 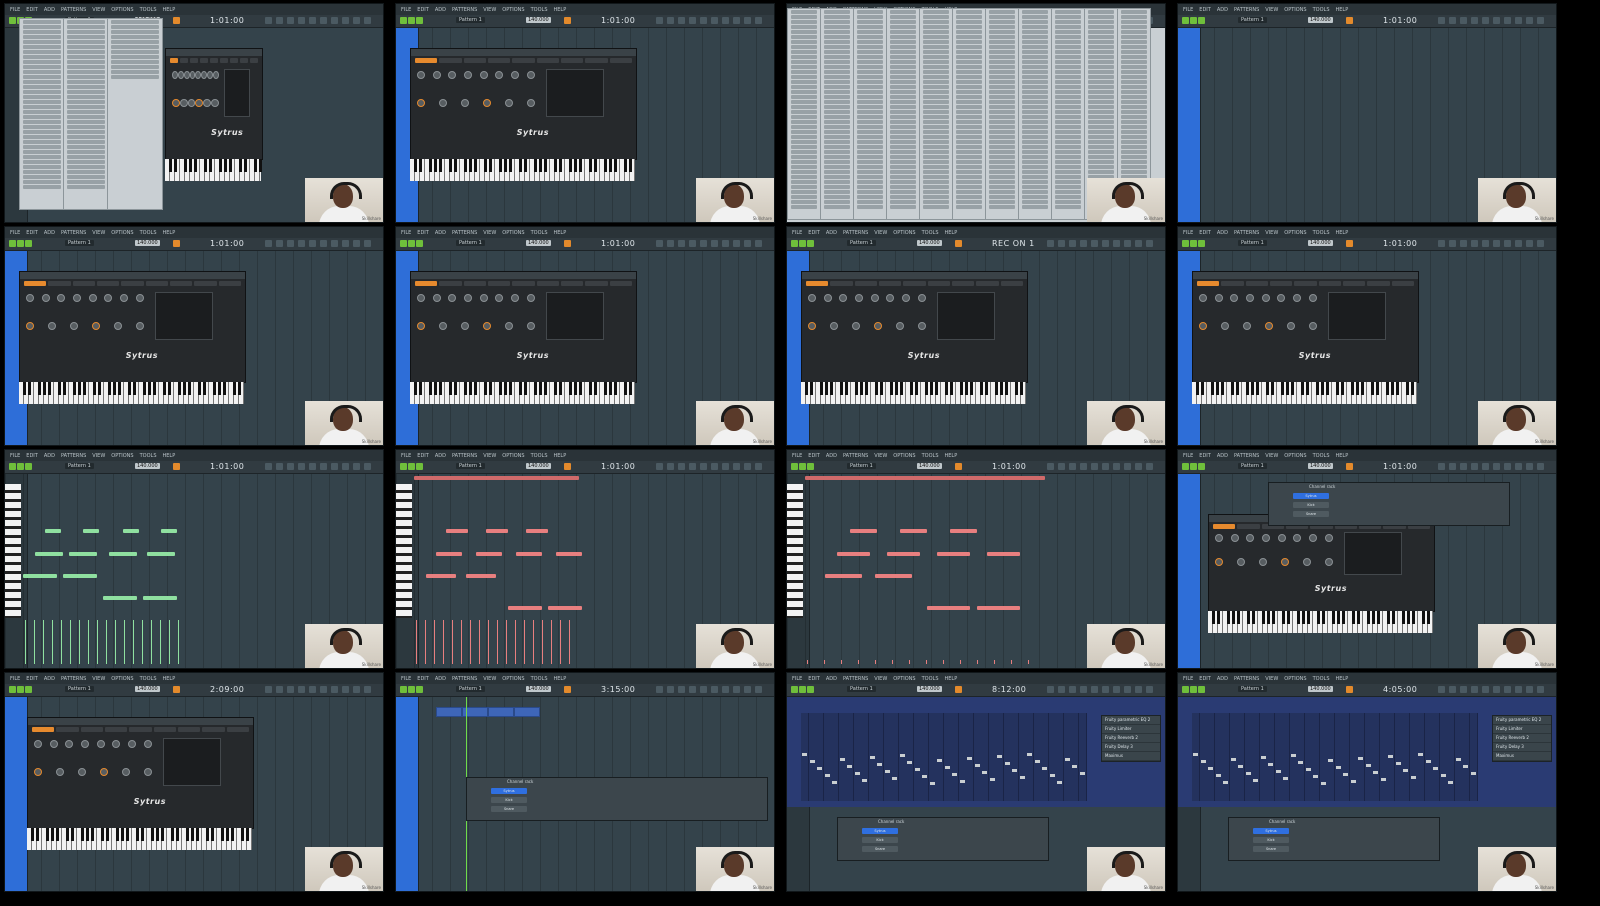 I want to click on menu-item: ADD, so click(x=440, y=679).